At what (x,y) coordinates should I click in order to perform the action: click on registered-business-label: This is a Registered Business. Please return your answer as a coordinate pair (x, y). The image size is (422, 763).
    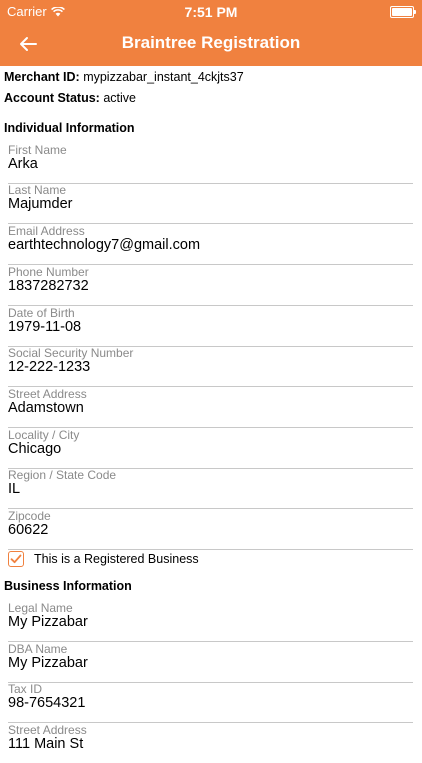
    Looking at the image, I should click on (116, 559).